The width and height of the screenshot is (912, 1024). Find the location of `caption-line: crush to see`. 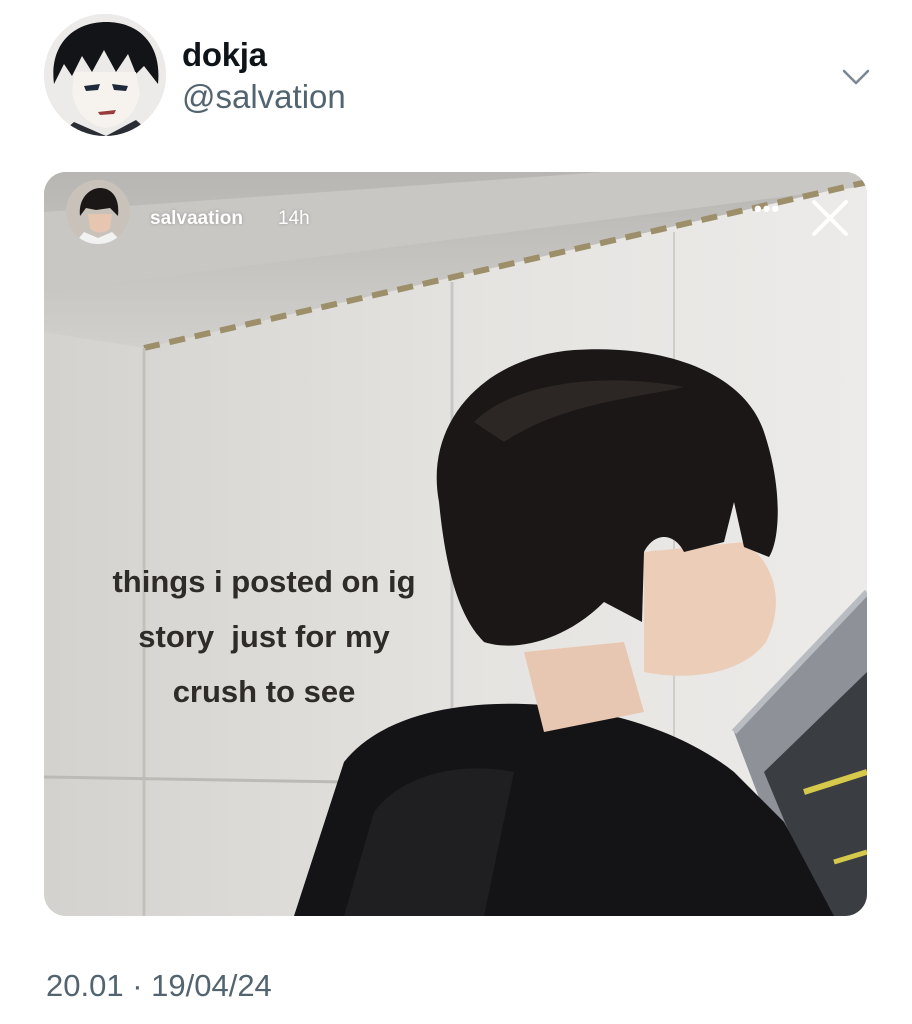

caption-line: crush to see is located at coordinates (264, 691).